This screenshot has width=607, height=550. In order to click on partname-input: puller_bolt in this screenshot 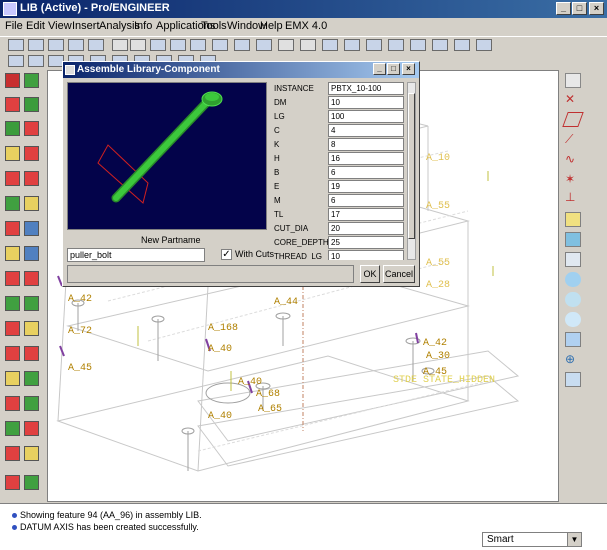, I will do `click(136, 255)`.